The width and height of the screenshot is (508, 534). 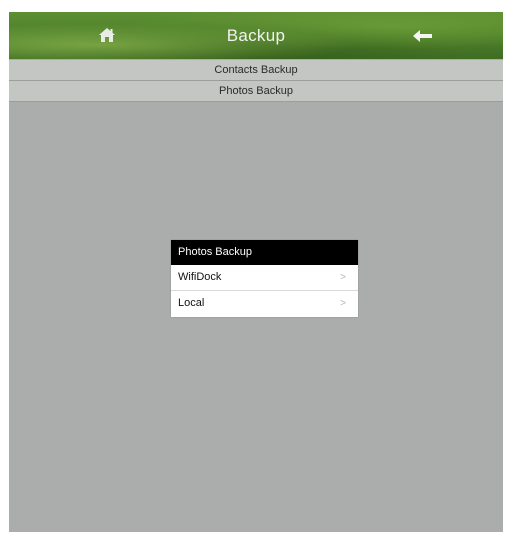 I want to click on popup-title: Photos Backup, so click(x=264, y=252).